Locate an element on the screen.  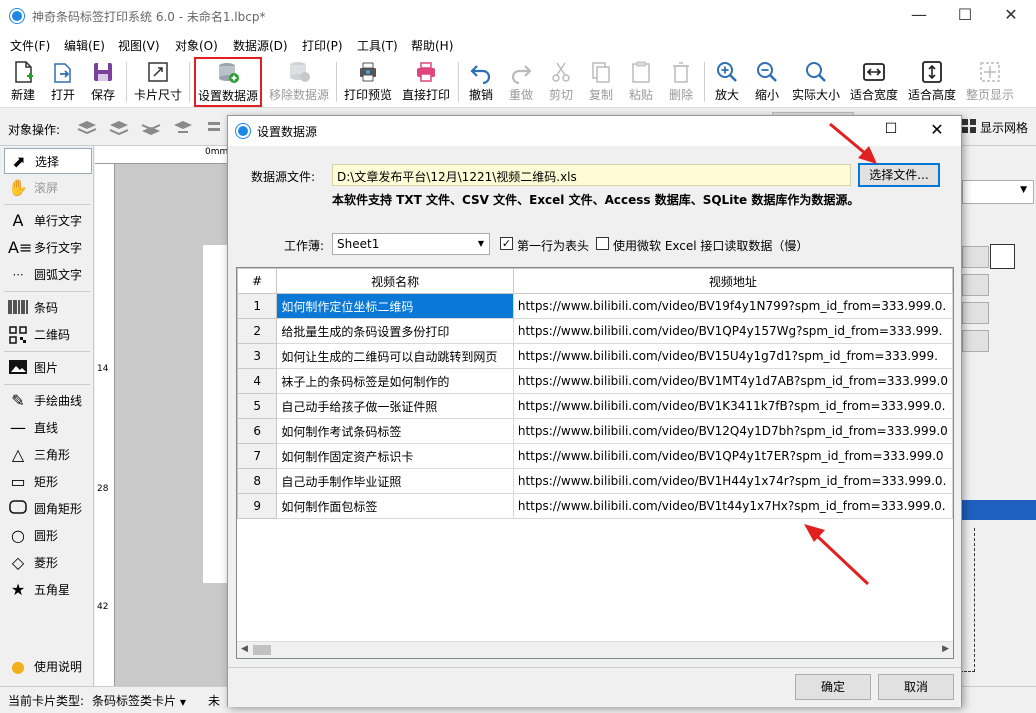
video-name-cell: 如何制作考试条码标签 is located at coordinates (395, 431).